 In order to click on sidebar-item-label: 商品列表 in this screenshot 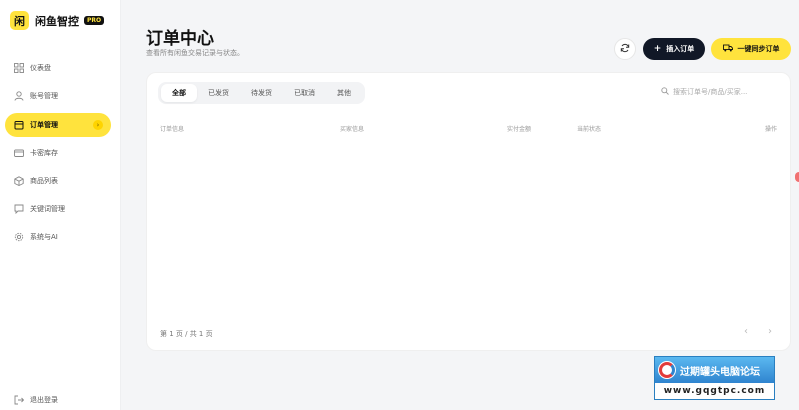, I will do `click(44, 181)`.